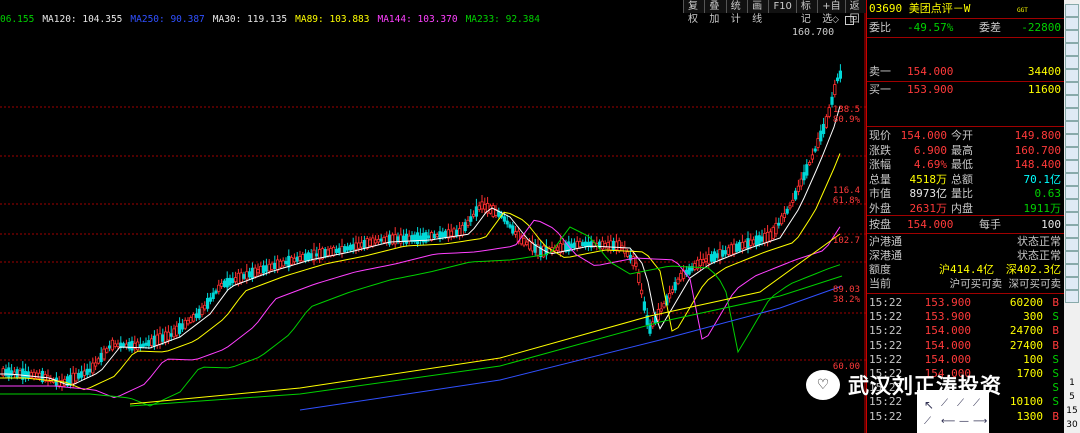 This screenshot has width=1080, height=433. Describe the element at coordinates (1072, 153) in the screenshot. I see `info-icon` at that location.